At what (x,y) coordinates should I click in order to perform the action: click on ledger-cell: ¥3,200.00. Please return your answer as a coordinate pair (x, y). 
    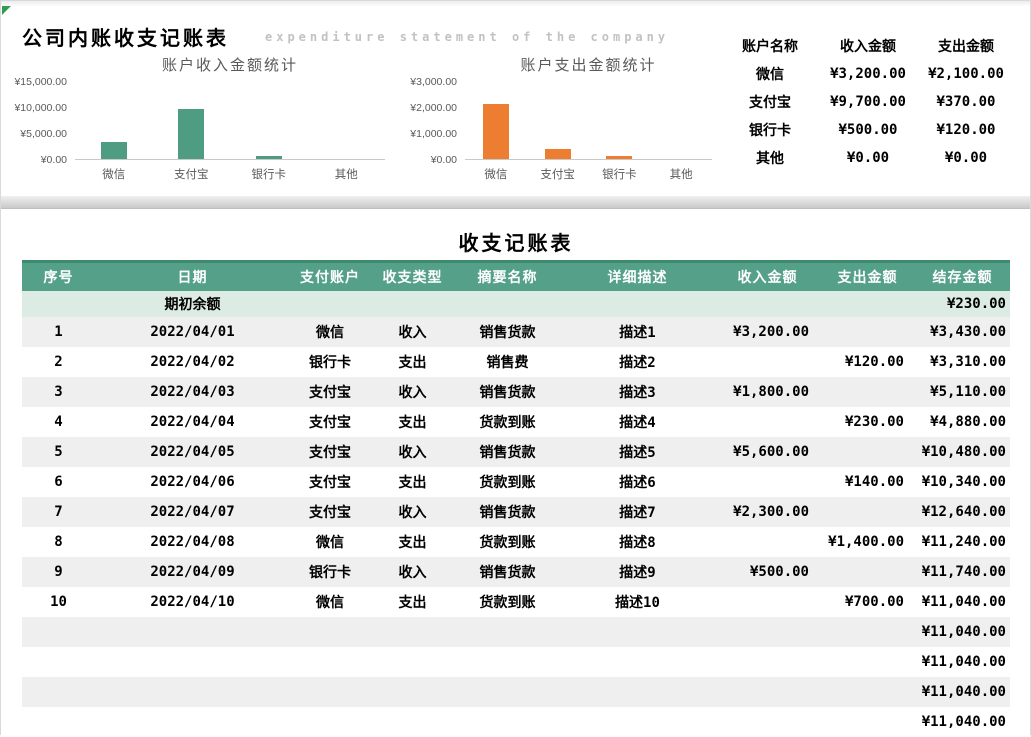
    Looking at the image, I should click on (767, 331).